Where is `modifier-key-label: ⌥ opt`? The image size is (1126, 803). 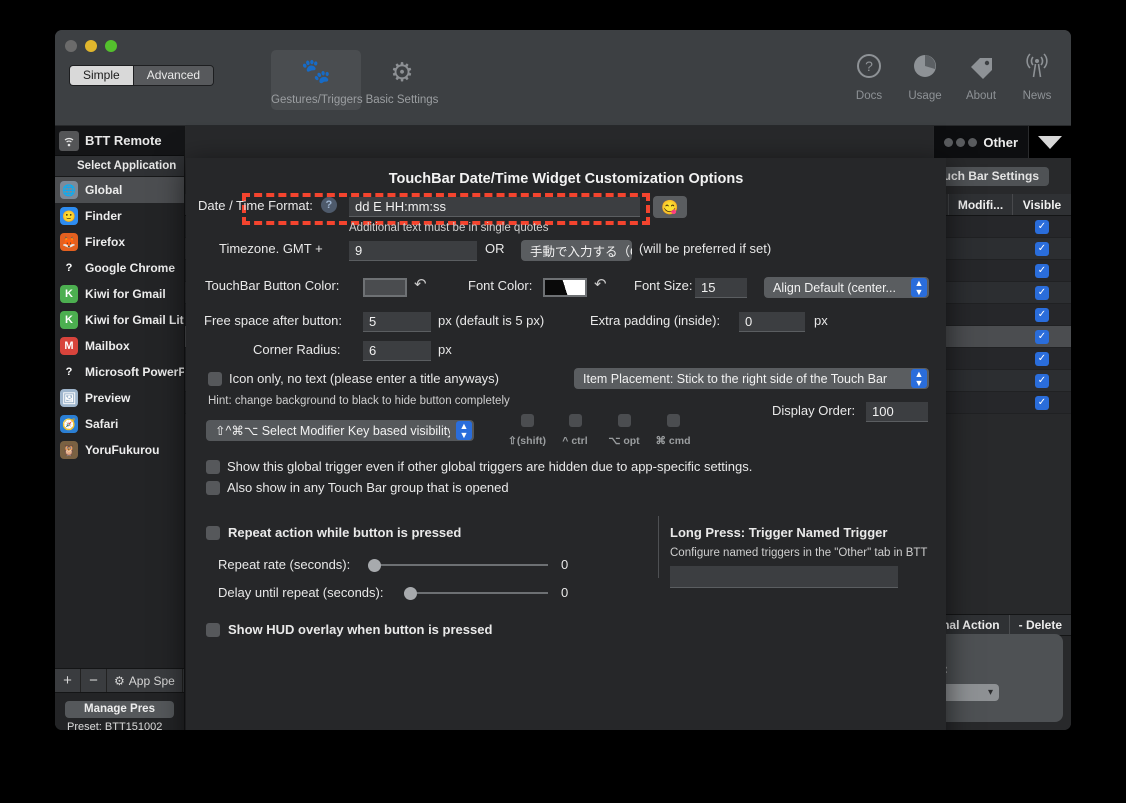
modifier-key-label: ⌥ opt is located at coordinates (624, 441).